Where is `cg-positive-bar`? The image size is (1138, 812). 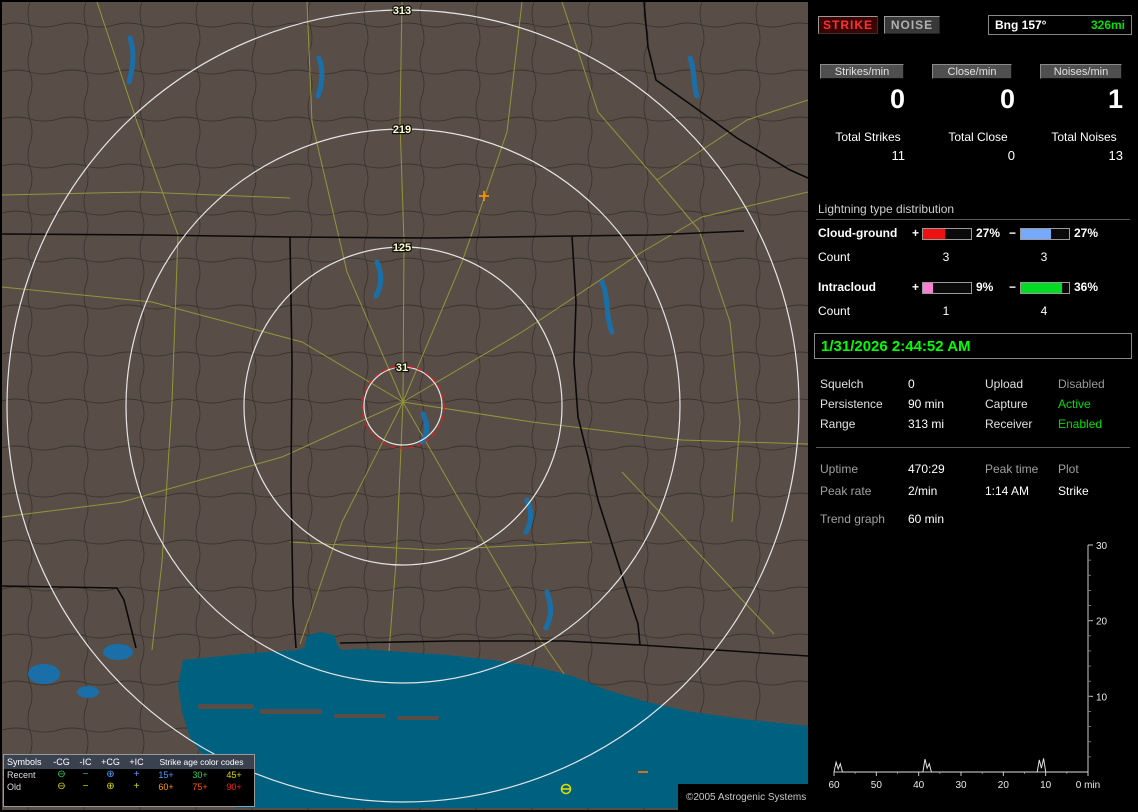 cg-positive-bar is located at coordinates (947, 234).